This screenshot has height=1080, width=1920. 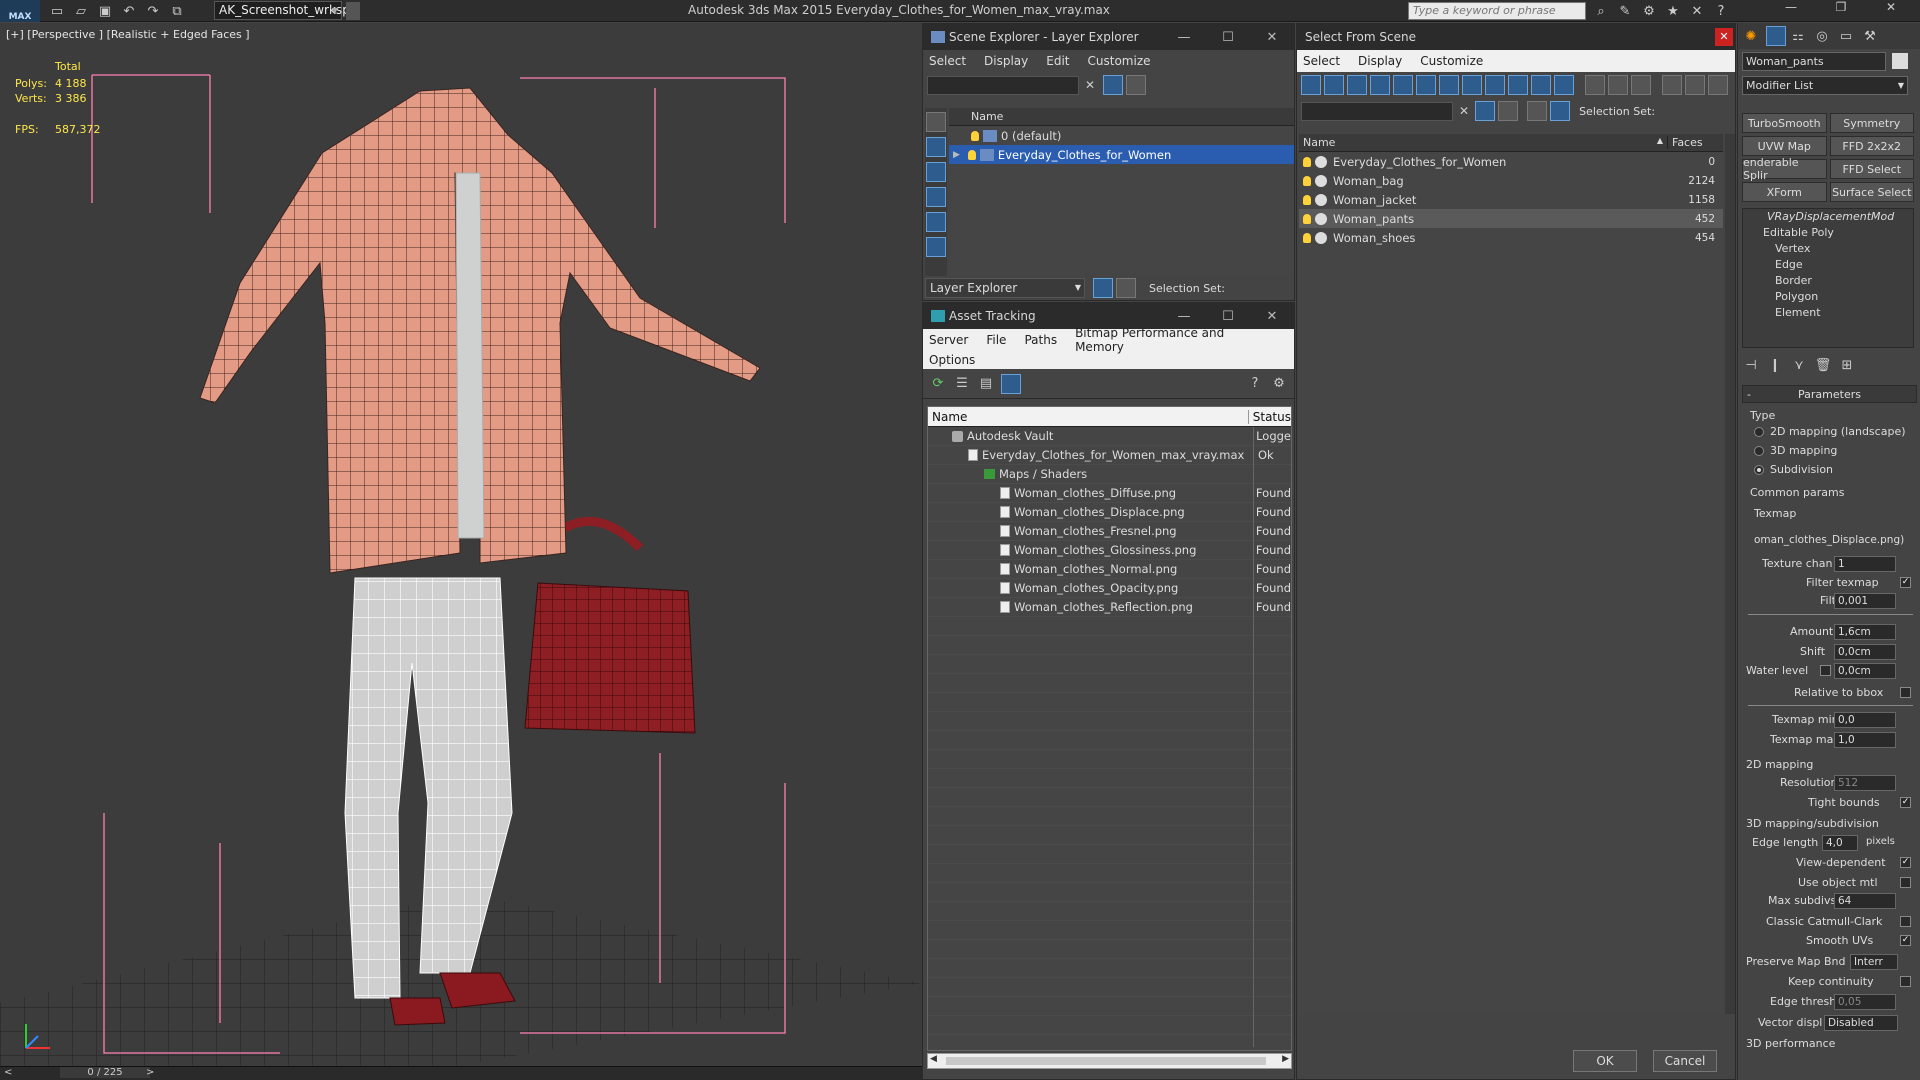 What do you see at coordinates (1905, 862) in the screenshot?
I see `view-dependent-checkbox: ✓` at bounding box center [1905, 862].